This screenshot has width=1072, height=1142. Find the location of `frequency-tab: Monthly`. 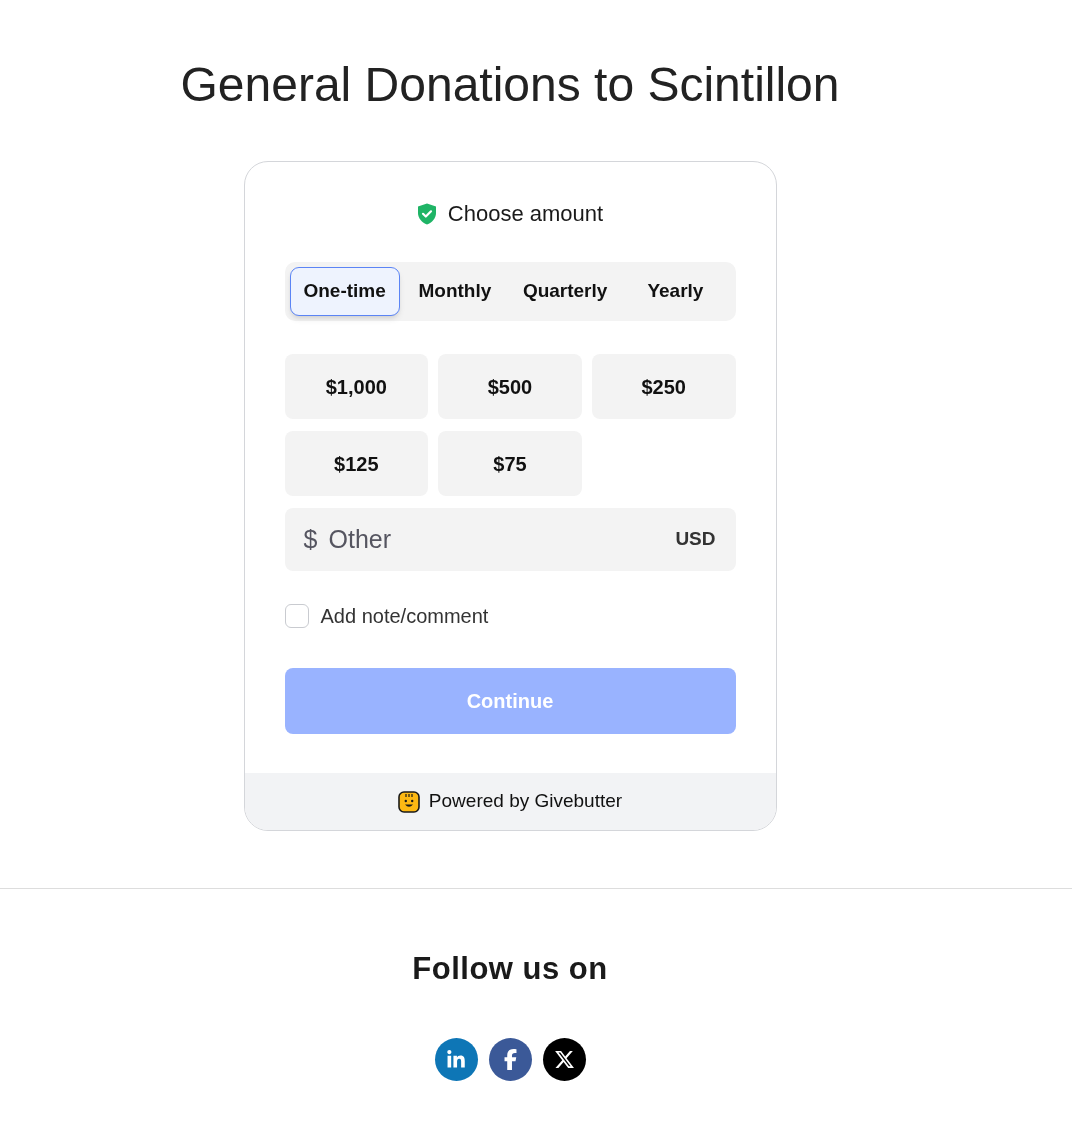

frequency-tab: Monthly is located at coordinates (454, 291).